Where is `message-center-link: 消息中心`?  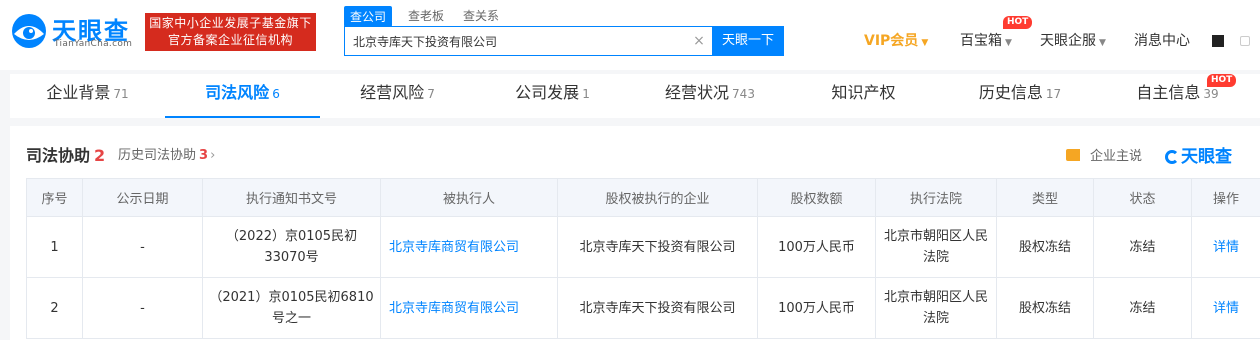 message-center-link: 消息中心 is located at coordinates (1162, 40).